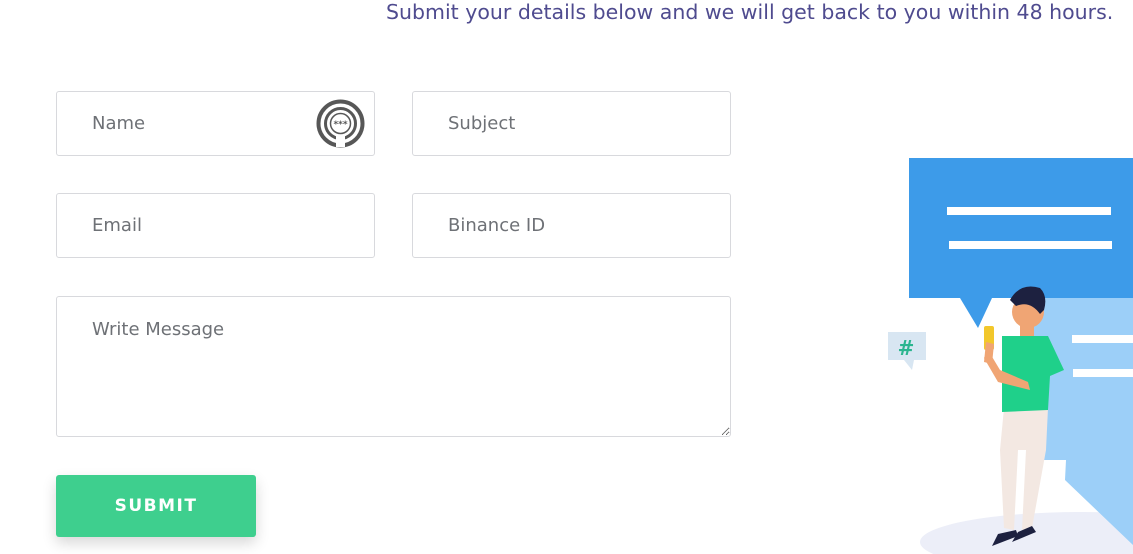 The image size is (1133, 554). I want to click on password-manager-icon: ***, so click(340, 123).